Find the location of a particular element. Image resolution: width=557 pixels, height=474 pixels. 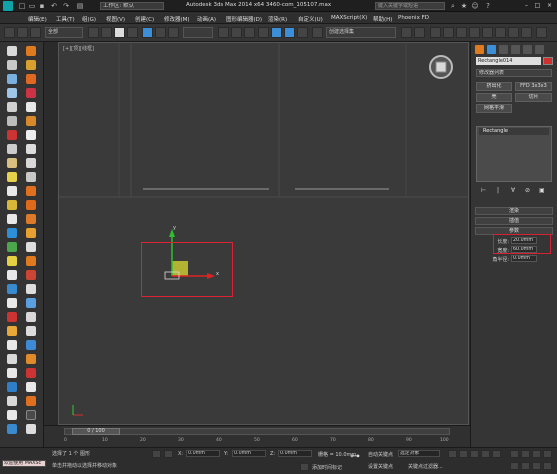

modify-tab-icon is located at coordinates (491, 49).